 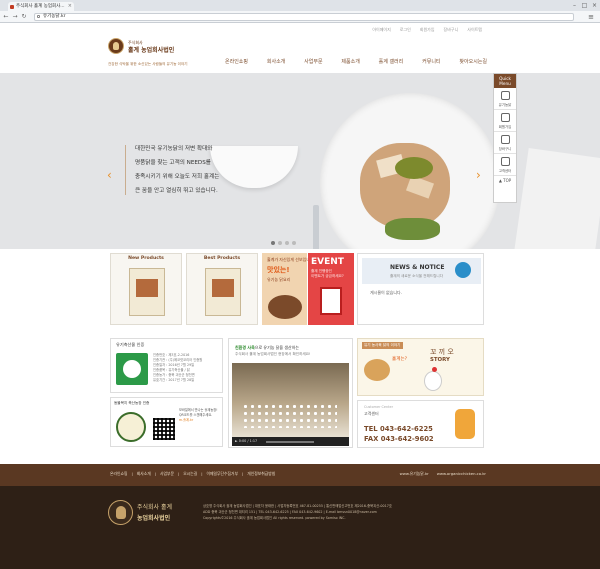 What do you see at coordinates (222, 289) in the screenshot?
I see `best-products-card: Best Products` at bounding box center [222, 289].